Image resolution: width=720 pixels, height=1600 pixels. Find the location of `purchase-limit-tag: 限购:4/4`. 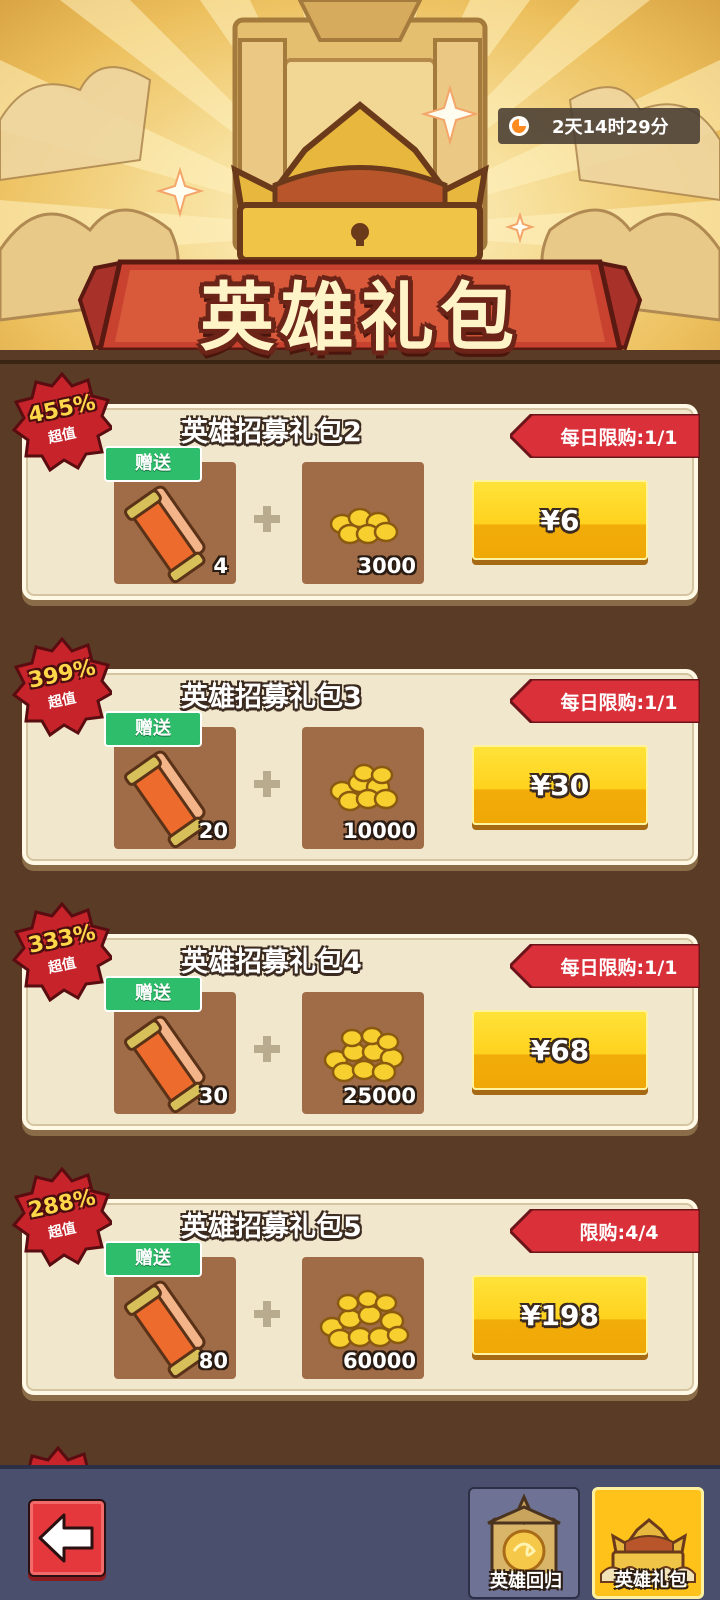

purchase-limit-tag: 限购:4/4 is located at coordinates (605, 1231).